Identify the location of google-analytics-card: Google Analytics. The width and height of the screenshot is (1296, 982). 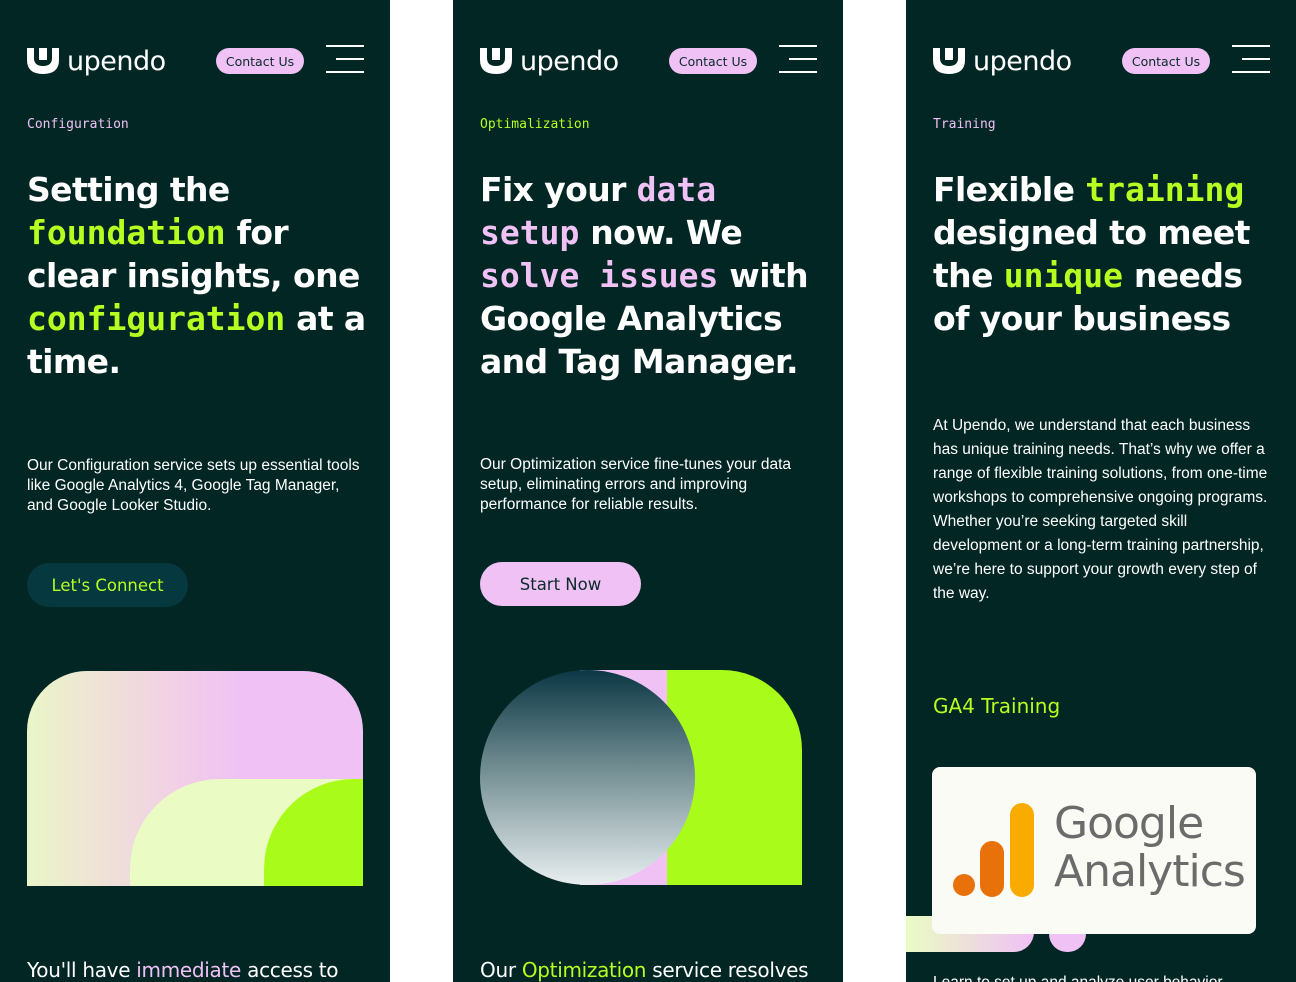
(1094, 850).